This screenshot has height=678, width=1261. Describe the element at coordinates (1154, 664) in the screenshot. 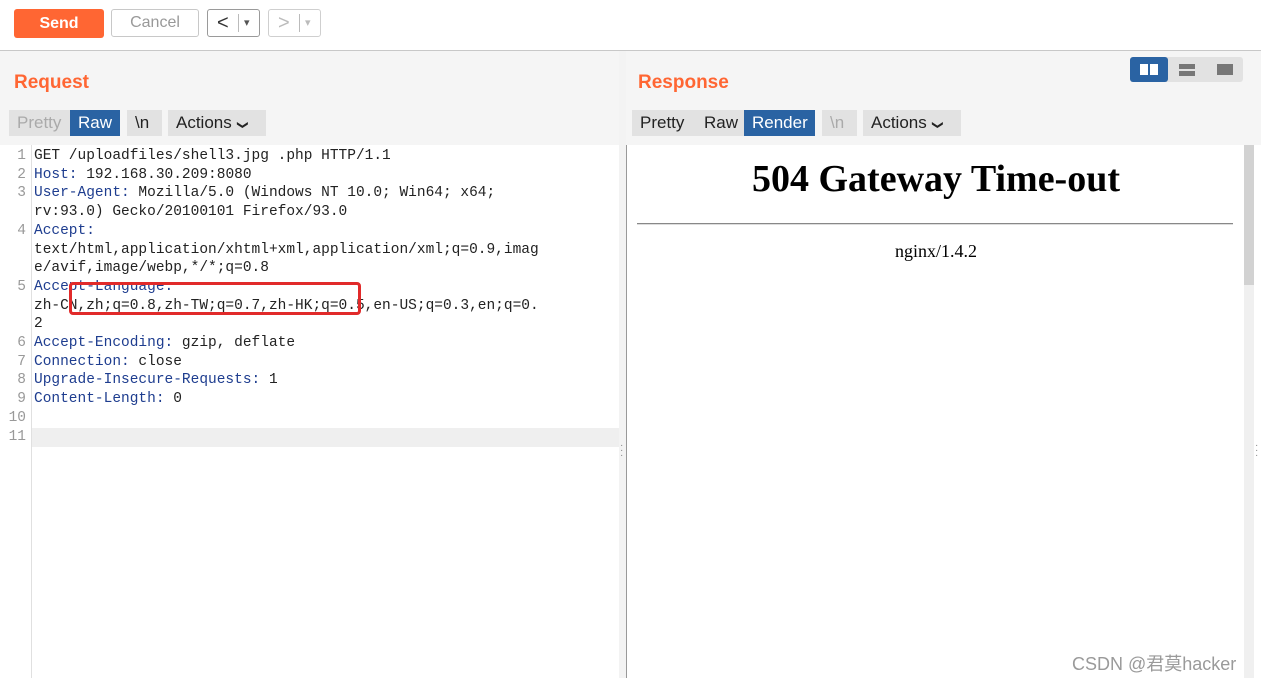

I see `watermark: CSDN @君莫hacker` at that location.